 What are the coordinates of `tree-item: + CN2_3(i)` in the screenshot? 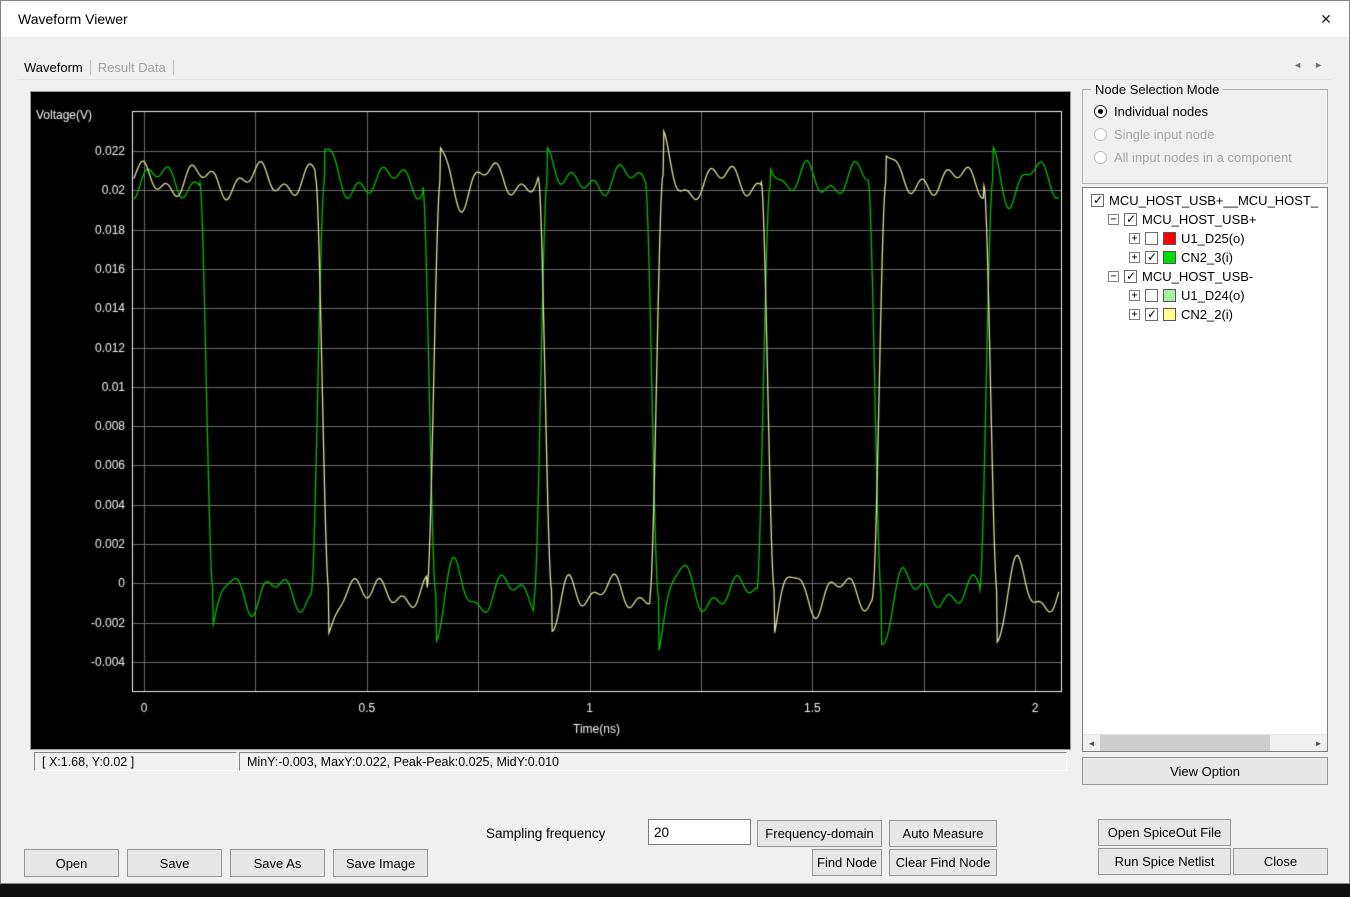 It's located at (1205, 257).